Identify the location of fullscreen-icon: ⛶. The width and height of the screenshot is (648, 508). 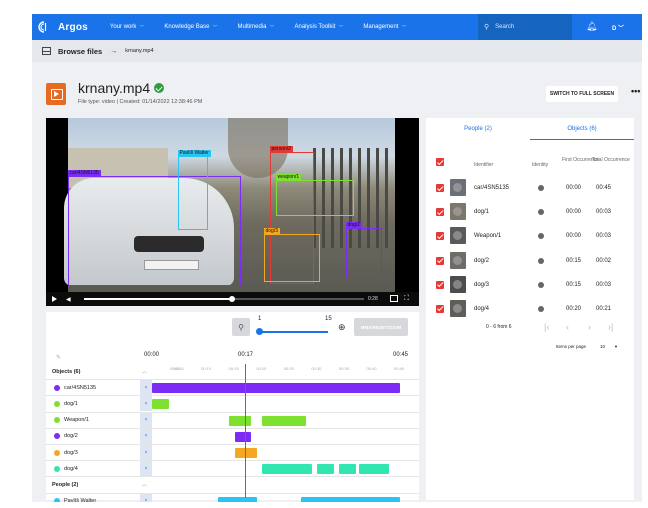
(406, 299).